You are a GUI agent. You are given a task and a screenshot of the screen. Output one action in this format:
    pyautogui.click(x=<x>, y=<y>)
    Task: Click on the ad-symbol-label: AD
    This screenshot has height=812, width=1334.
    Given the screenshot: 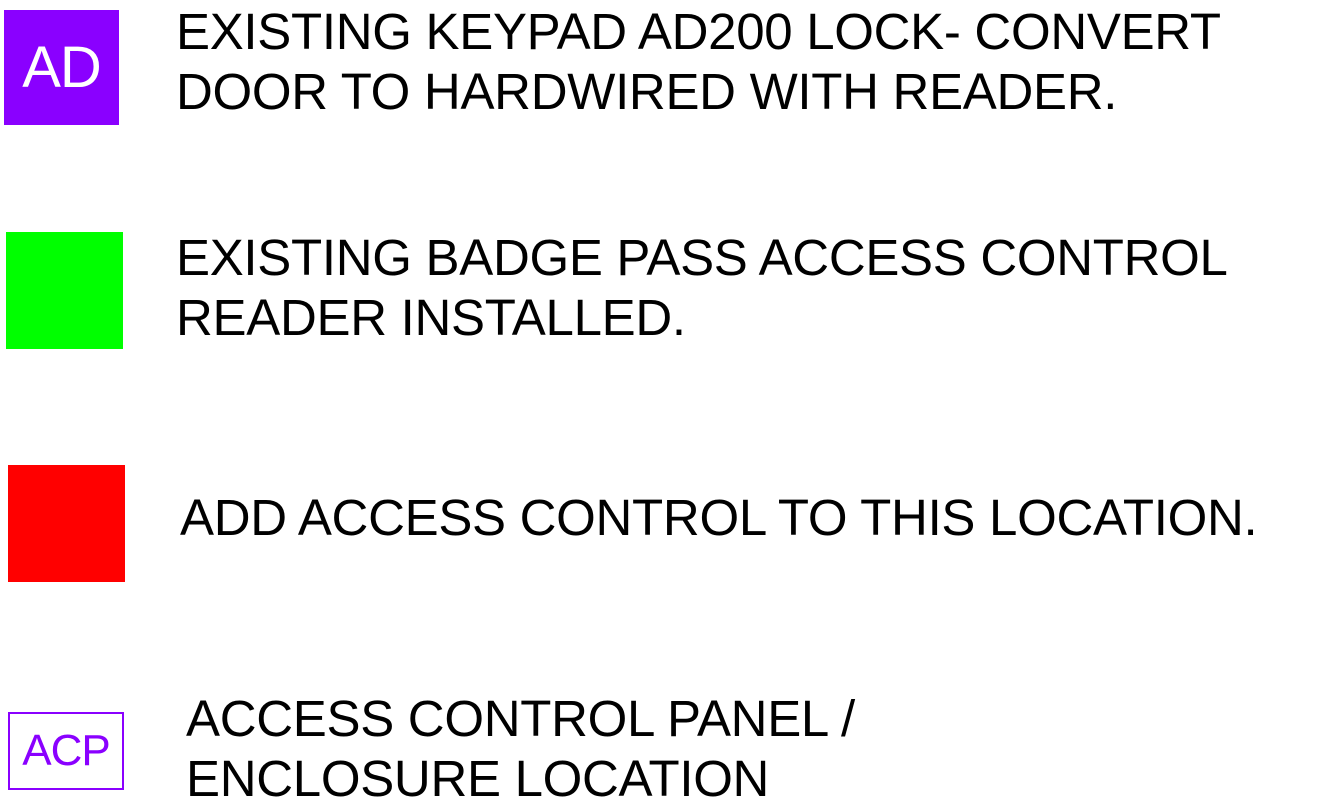 What is the action you would take?
    pyautogui.click(x=62, y=67)
    